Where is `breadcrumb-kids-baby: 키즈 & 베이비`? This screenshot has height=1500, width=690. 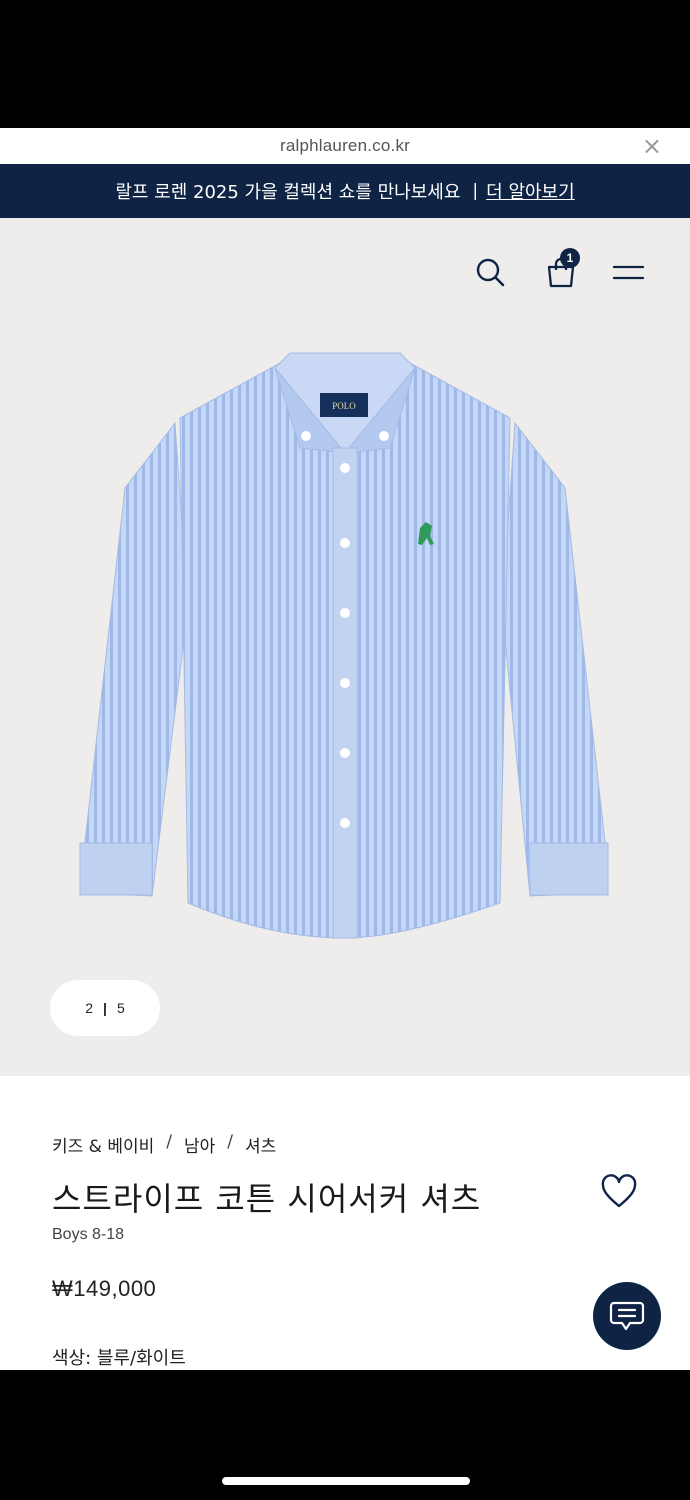 breadcrumb-kids-baby: 키즈 & 베이비 is located at coordinates (103, 1144).